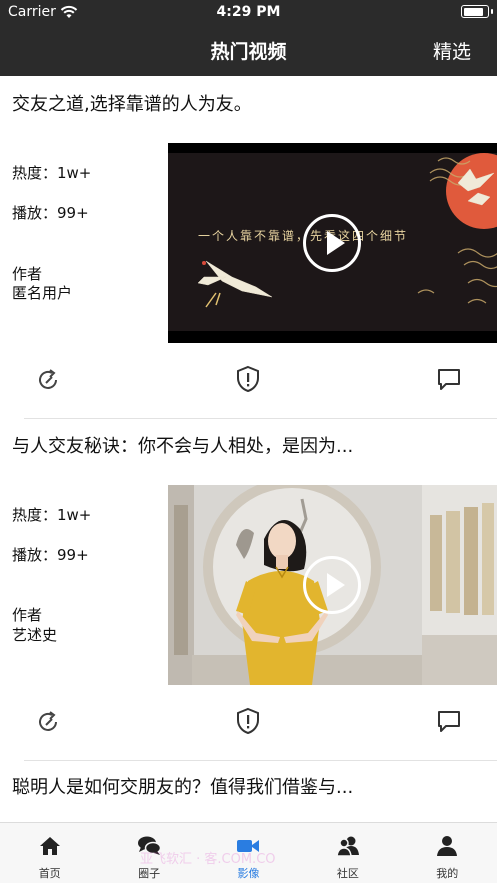  What do you see at coordinates (347, 873) in the screenshot?
I see `tab-label: 社区` at bounding box center [347, 873].